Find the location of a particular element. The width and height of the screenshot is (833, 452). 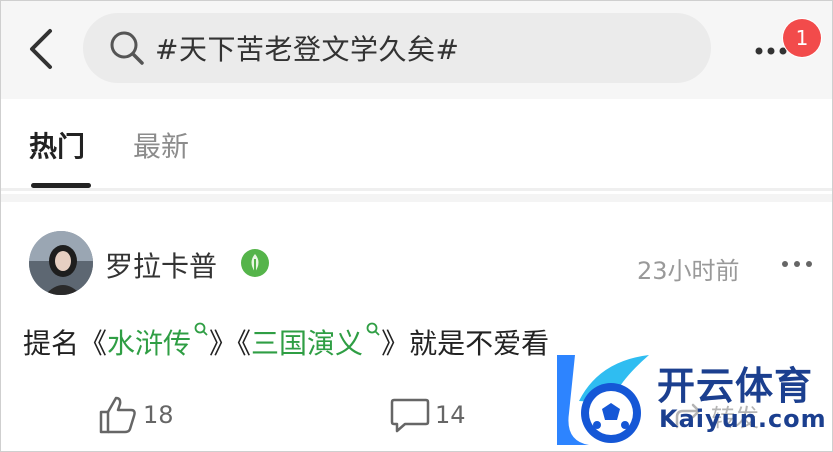

search-input: #天下苦老登文学久矣# is located at coordinates (397, 48).